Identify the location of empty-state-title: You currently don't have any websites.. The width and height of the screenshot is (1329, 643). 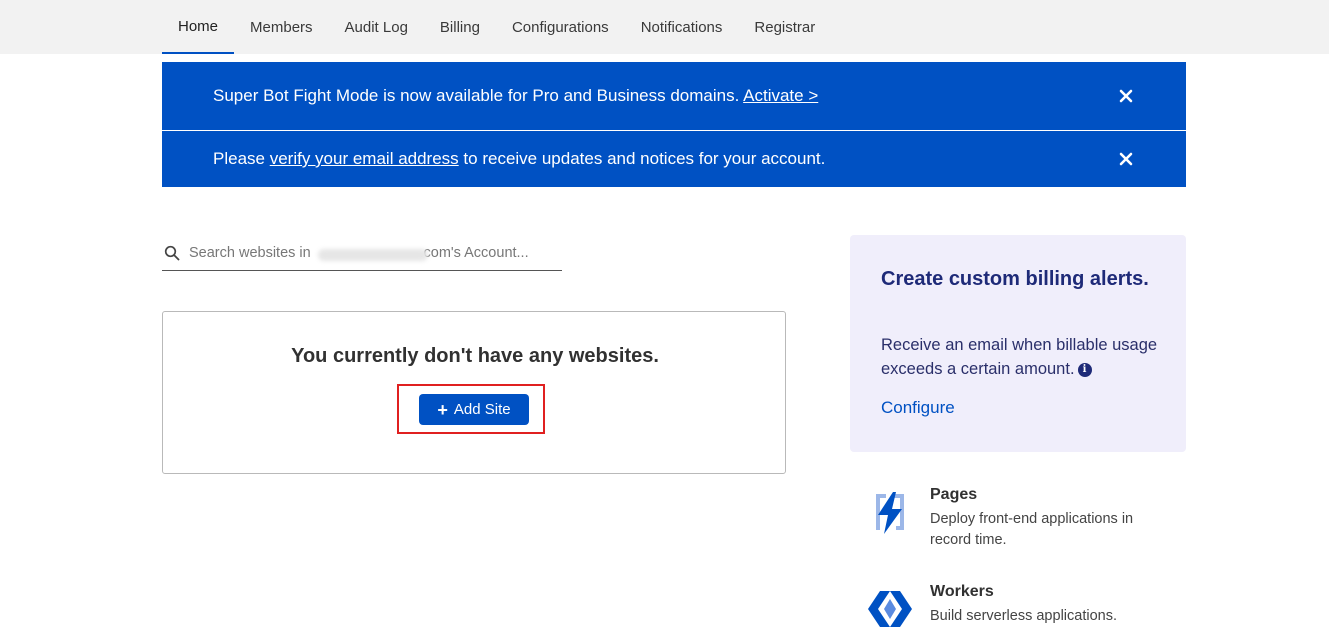
(475, 356).